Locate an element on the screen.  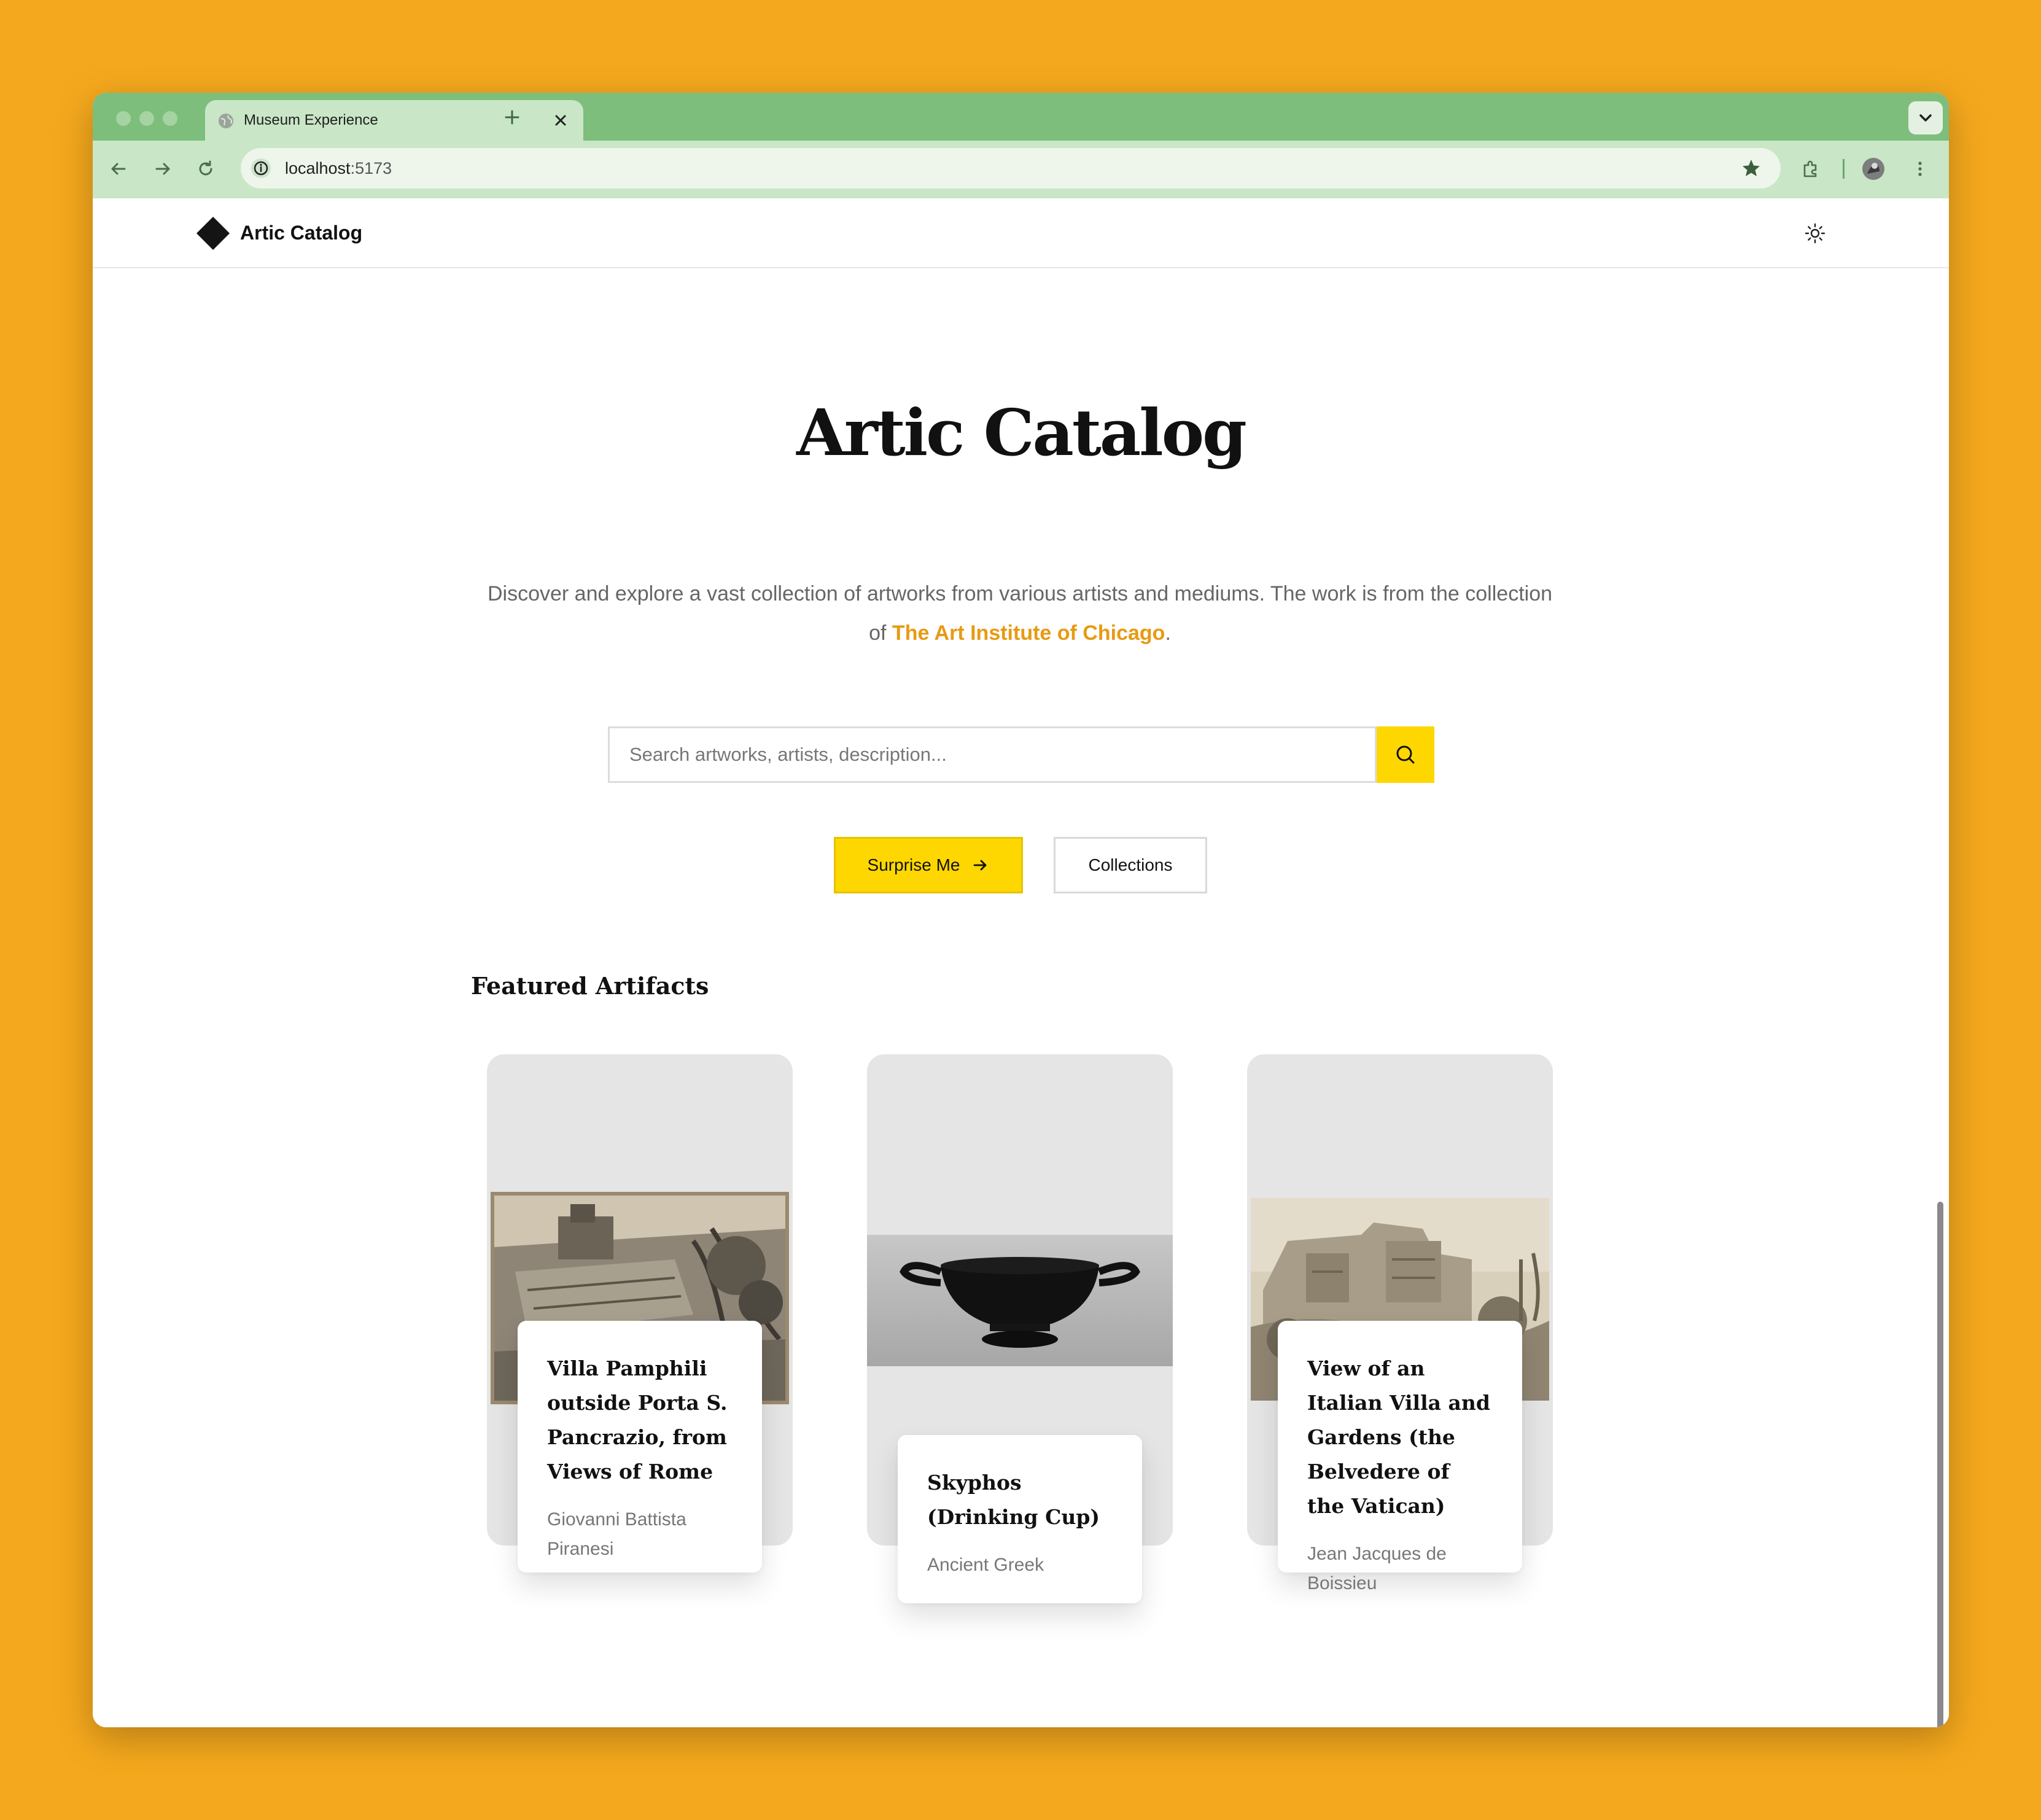
hero-title: Artic Catalog is located at coordinates (1022, 433).